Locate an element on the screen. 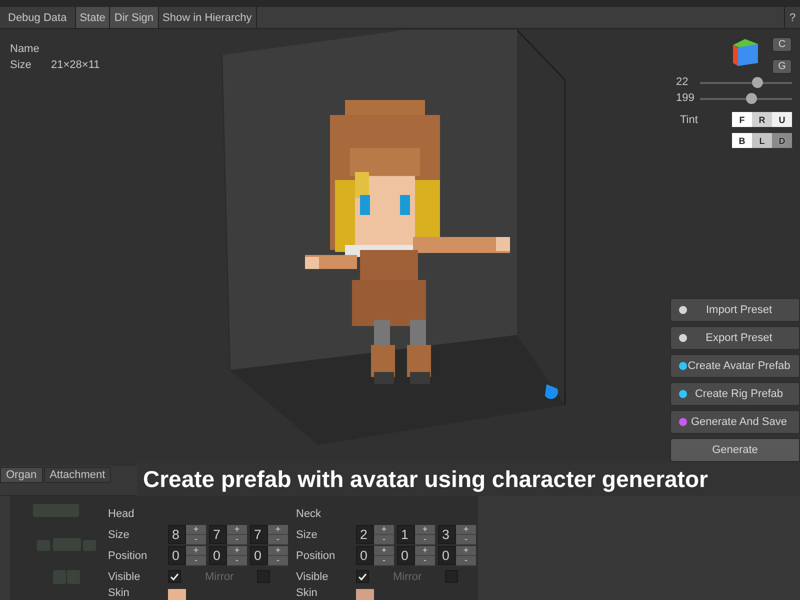 This screenshot has height=600, width=800. toolbar-toggle: Dir Sign is located at coordinates (134, 17).